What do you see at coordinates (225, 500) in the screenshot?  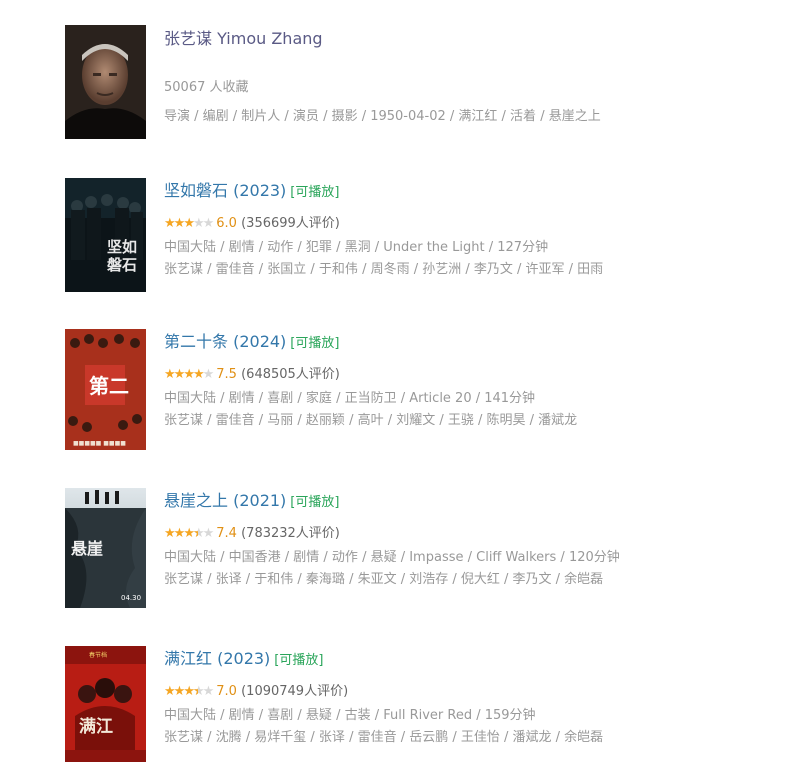 I see `movie-title-link: 悬崖之上 (2021)` at bounding box center [225, 500].